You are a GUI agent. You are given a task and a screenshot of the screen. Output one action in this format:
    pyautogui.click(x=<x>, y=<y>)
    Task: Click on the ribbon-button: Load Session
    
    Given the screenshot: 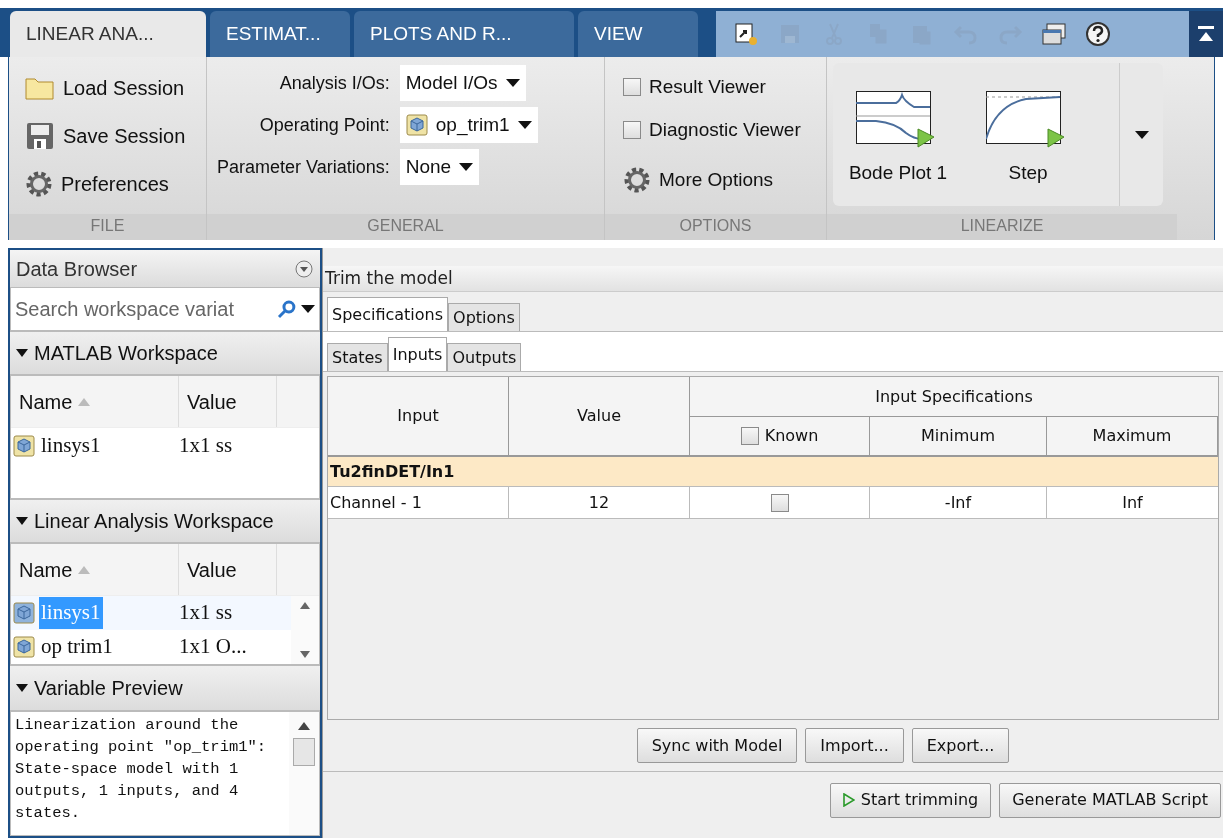 What is the action you would take?
    pyautogui.click(x=115, y=88)
    